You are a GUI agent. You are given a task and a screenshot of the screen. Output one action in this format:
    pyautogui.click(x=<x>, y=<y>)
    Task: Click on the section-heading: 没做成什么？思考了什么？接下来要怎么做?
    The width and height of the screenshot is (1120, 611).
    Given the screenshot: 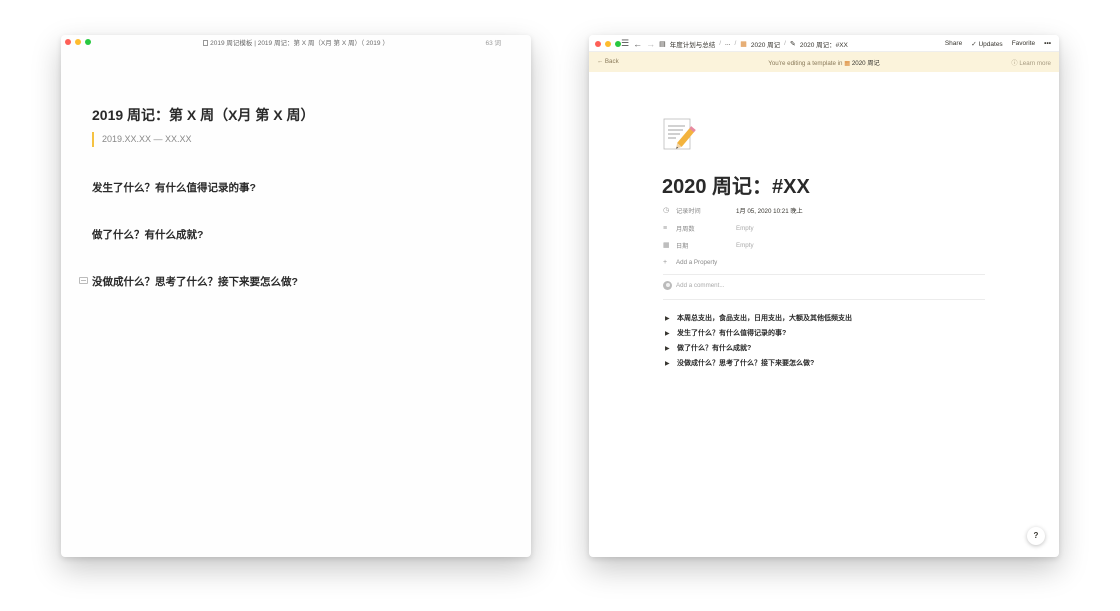 What is the action you would take?
    pyautogui.click(x=195, y=281)
    